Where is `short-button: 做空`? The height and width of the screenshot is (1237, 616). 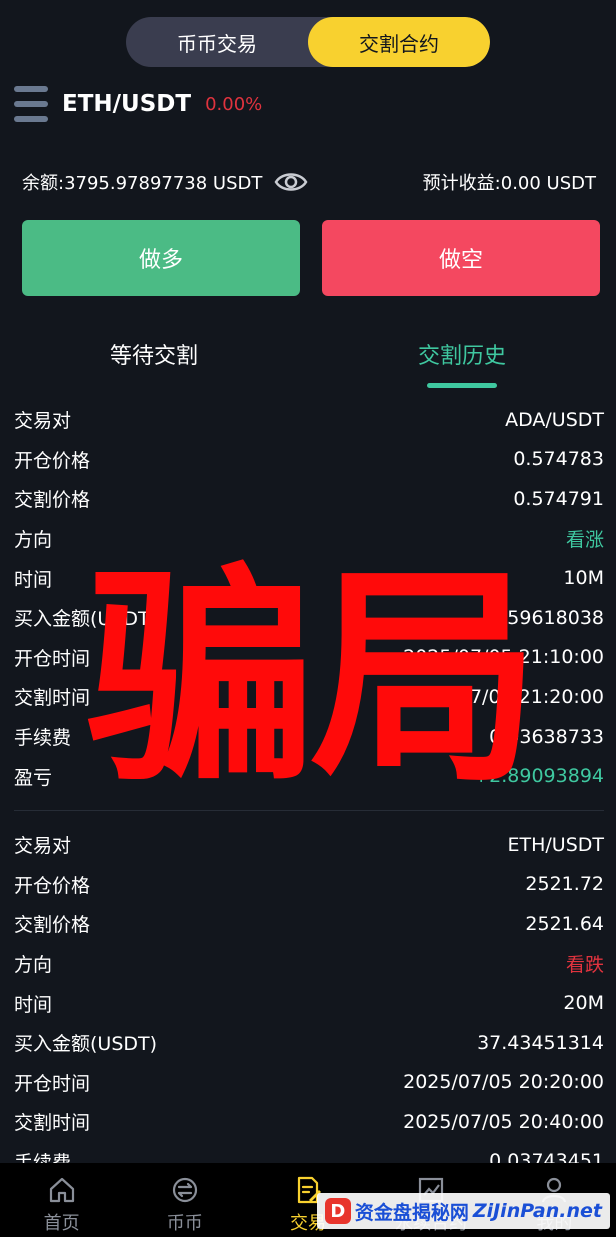
short-button: 做空 is located at coordinates (461, 258).